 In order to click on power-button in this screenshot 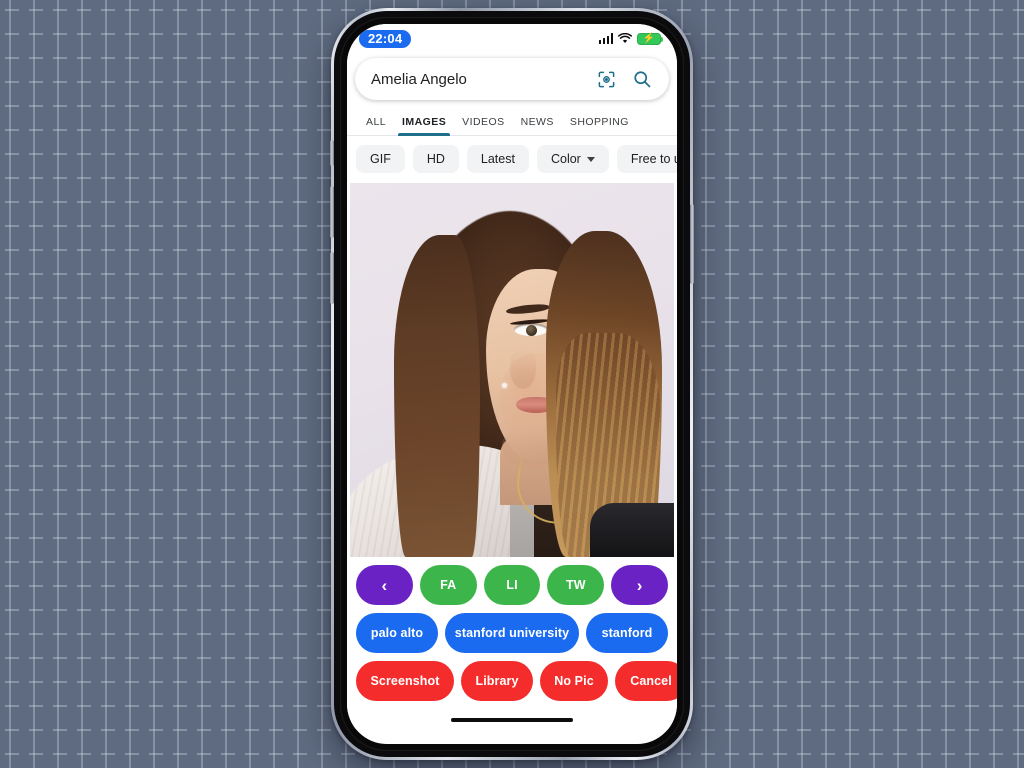, I will do `click(692, 244)`.